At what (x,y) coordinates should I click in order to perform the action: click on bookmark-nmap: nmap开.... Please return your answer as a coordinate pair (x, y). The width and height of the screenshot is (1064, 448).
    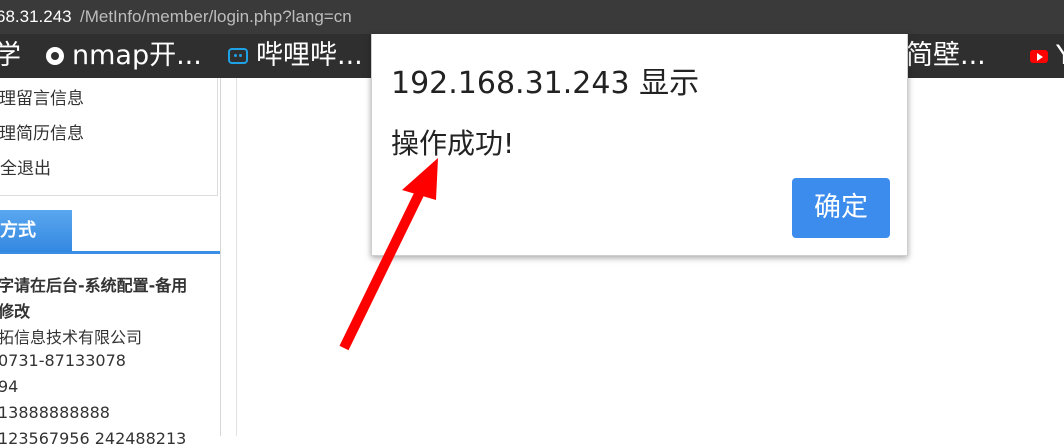
    Looking at the image, I should click on (124, 56).